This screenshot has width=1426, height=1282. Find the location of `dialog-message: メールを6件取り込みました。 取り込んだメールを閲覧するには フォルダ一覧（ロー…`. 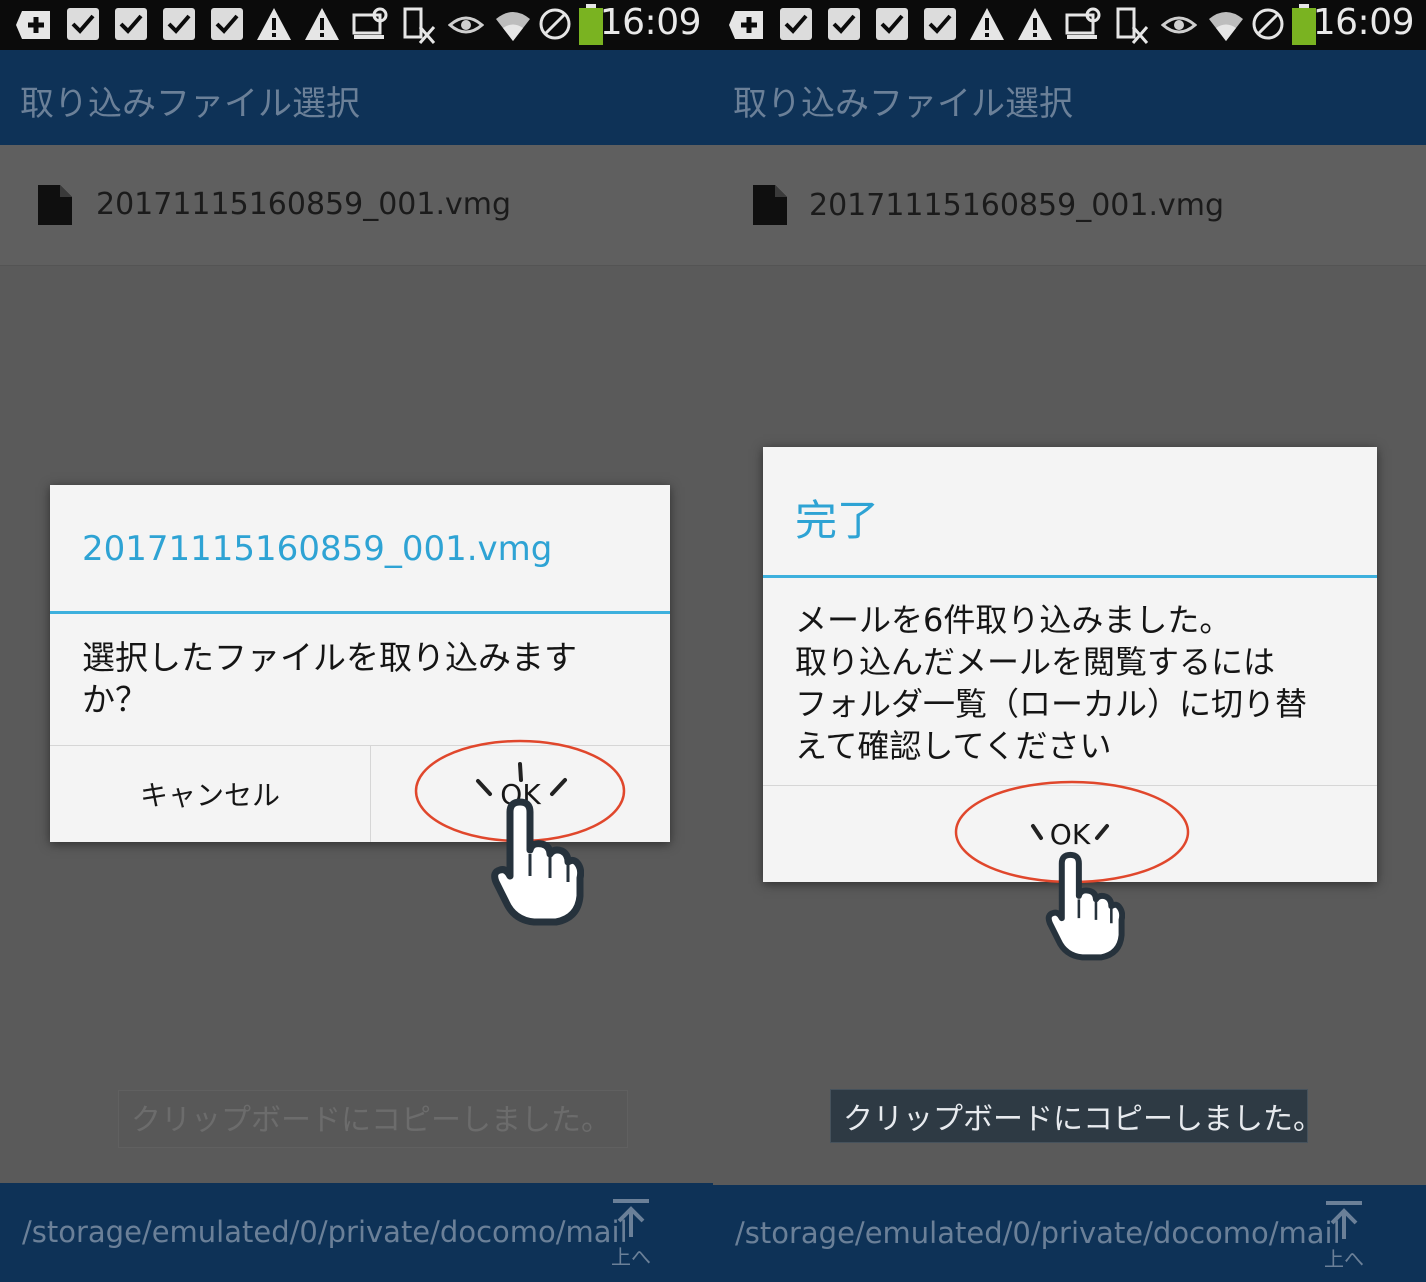

dialog-message: メールを6件取り込みました。 取り込んだメールを閲覧するには フォルダ一覧（ロー… is located at coordinates (1051, 683).